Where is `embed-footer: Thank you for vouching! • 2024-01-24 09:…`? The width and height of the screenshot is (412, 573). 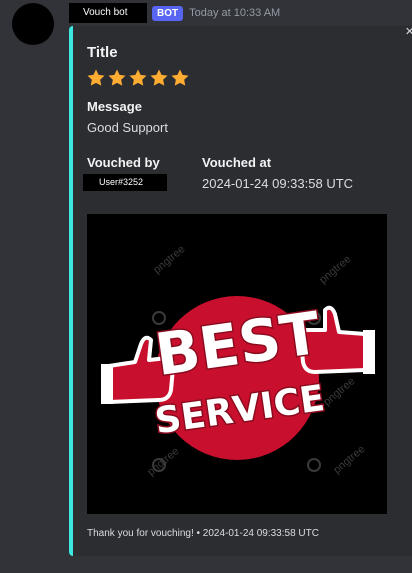
embed-footer: Thank you for vouching! • 2024-01-24 09:… is located at coordinates (203, 533).